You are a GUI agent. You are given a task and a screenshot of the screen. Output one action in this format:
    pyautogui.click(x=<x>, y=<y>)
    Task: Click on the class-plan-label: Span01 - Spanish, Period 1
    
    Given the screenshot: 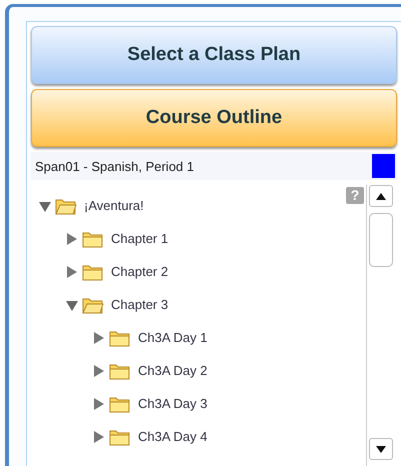 What is the action you would take?
    pyautogui.click(x=114, y=166)
    